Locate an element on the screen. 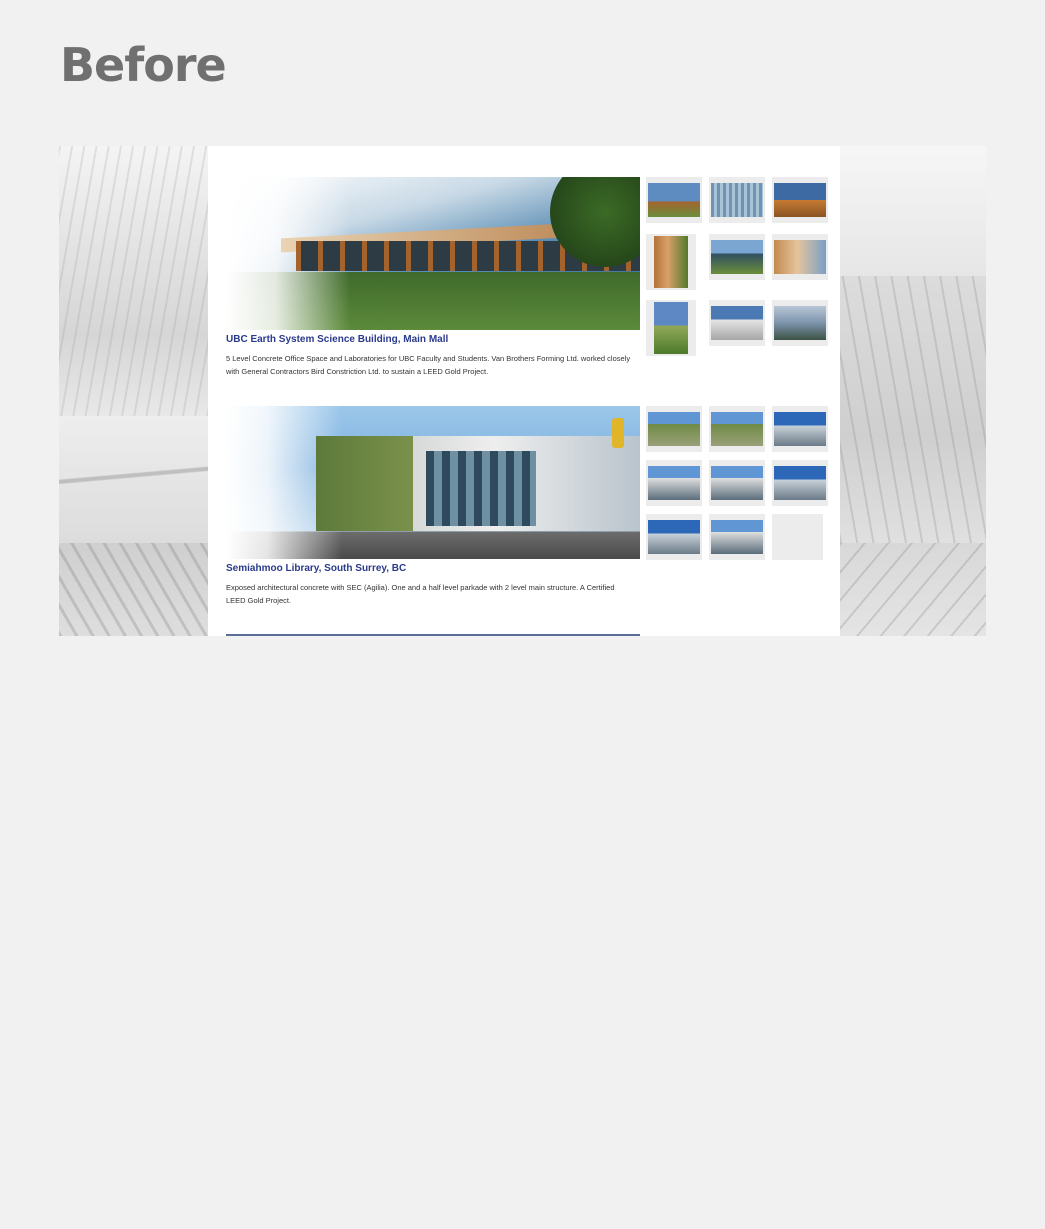 This screenshot has height=1229, width=1045. page-heading: Before is located at coordinates (143, 65).